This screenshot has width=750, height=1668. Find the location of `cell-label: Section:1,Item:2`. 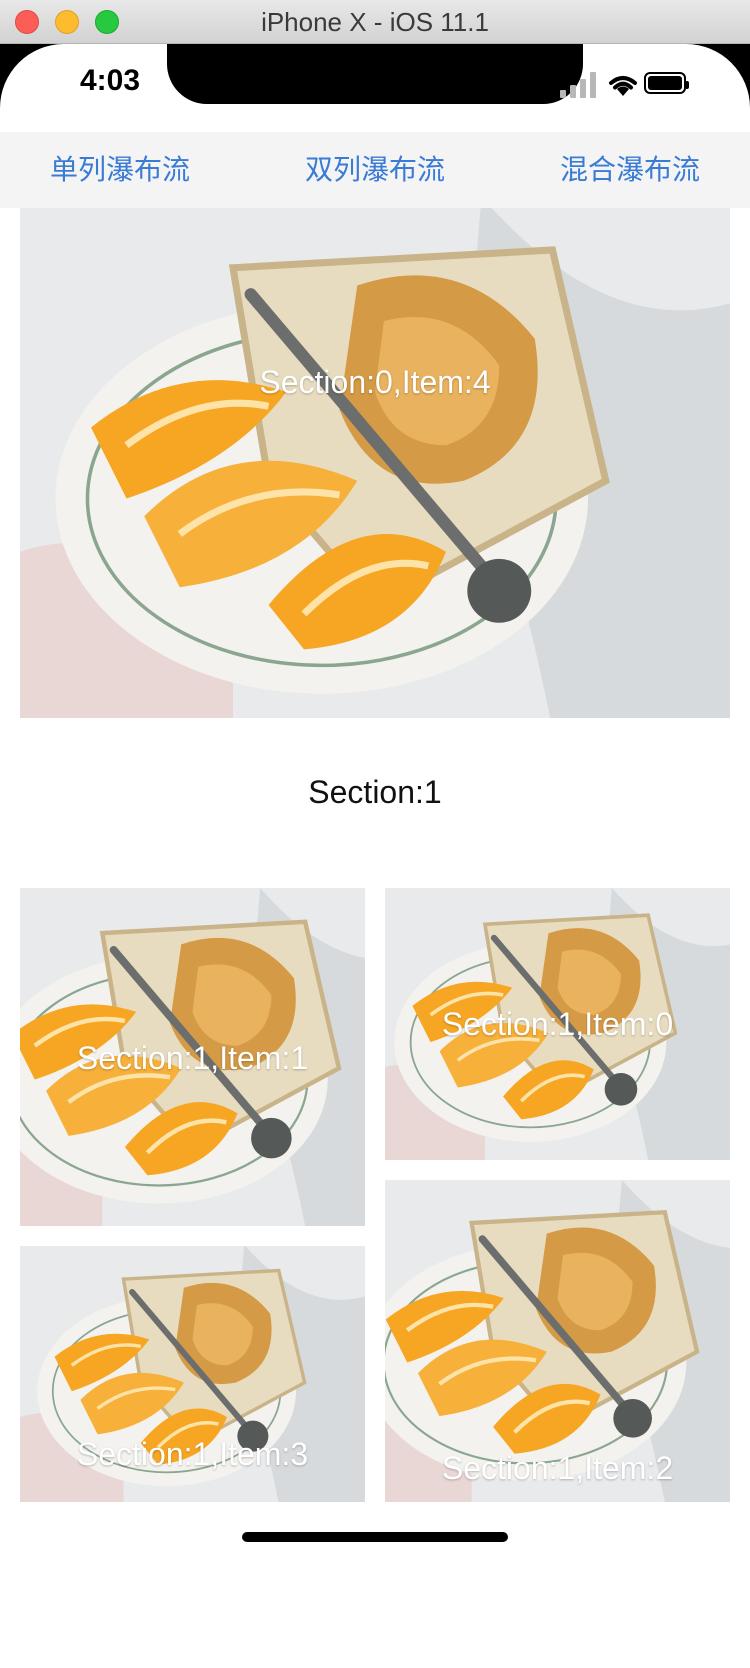

cell-label: Section:1,Item:2 is located at coordinates (557, 1468).